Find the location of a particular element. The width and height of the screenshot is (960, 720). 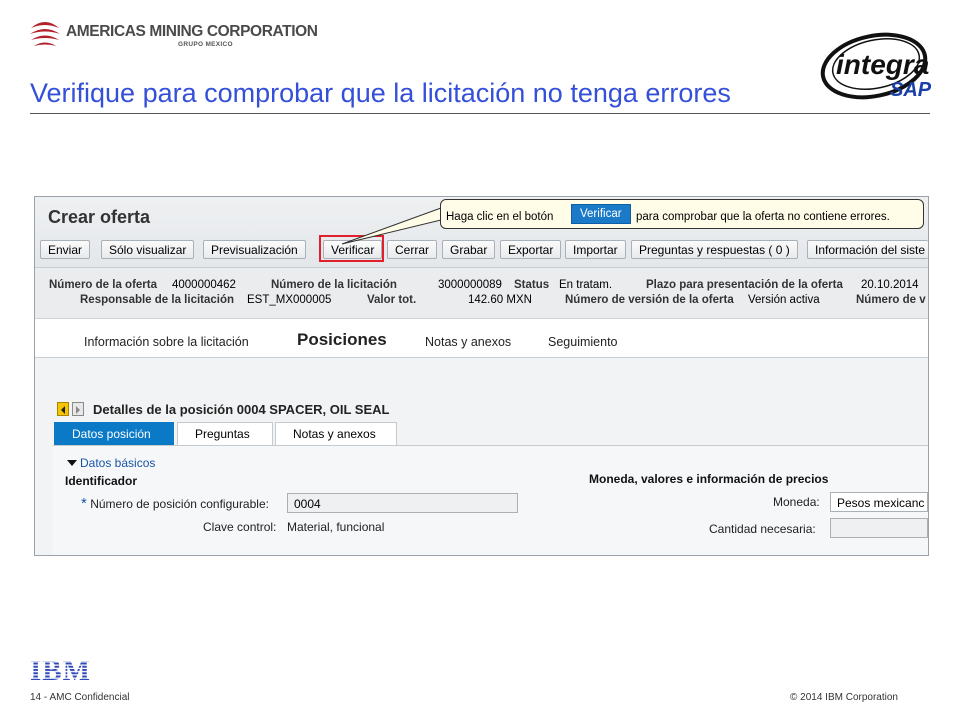

status-label: Status is located at coordinates (532, 285).